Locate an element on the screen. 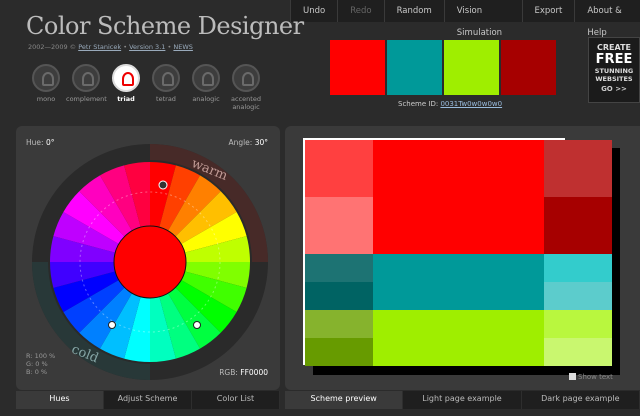 The width and height of the screenshot is (640, 416). mode-tetrad: tetrad is located at coordinates (166, 87).